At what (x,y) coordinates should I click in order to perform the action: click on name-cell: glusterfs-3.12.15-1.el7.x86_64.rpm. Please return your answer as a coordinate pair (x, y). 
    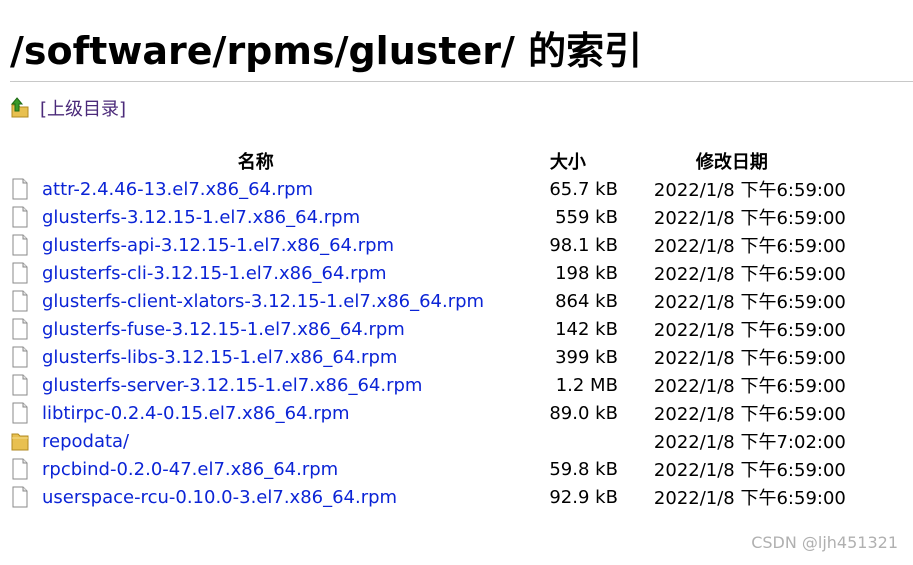
    Looking at the image, I should click on (255, 217).